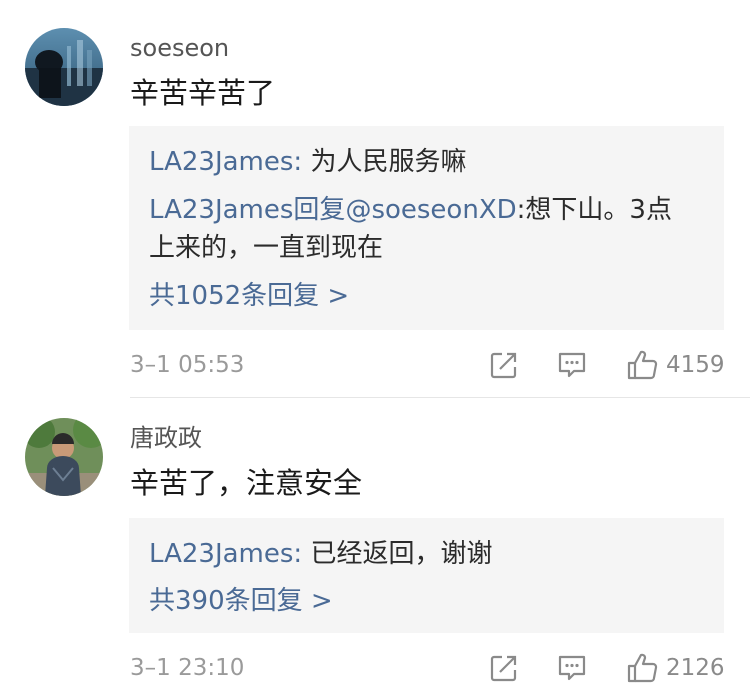  What do you see at coordinates (187, 365) in the screenshot?
I see `comment-time: 3–1 05:53` at bounding box center [187, 365].